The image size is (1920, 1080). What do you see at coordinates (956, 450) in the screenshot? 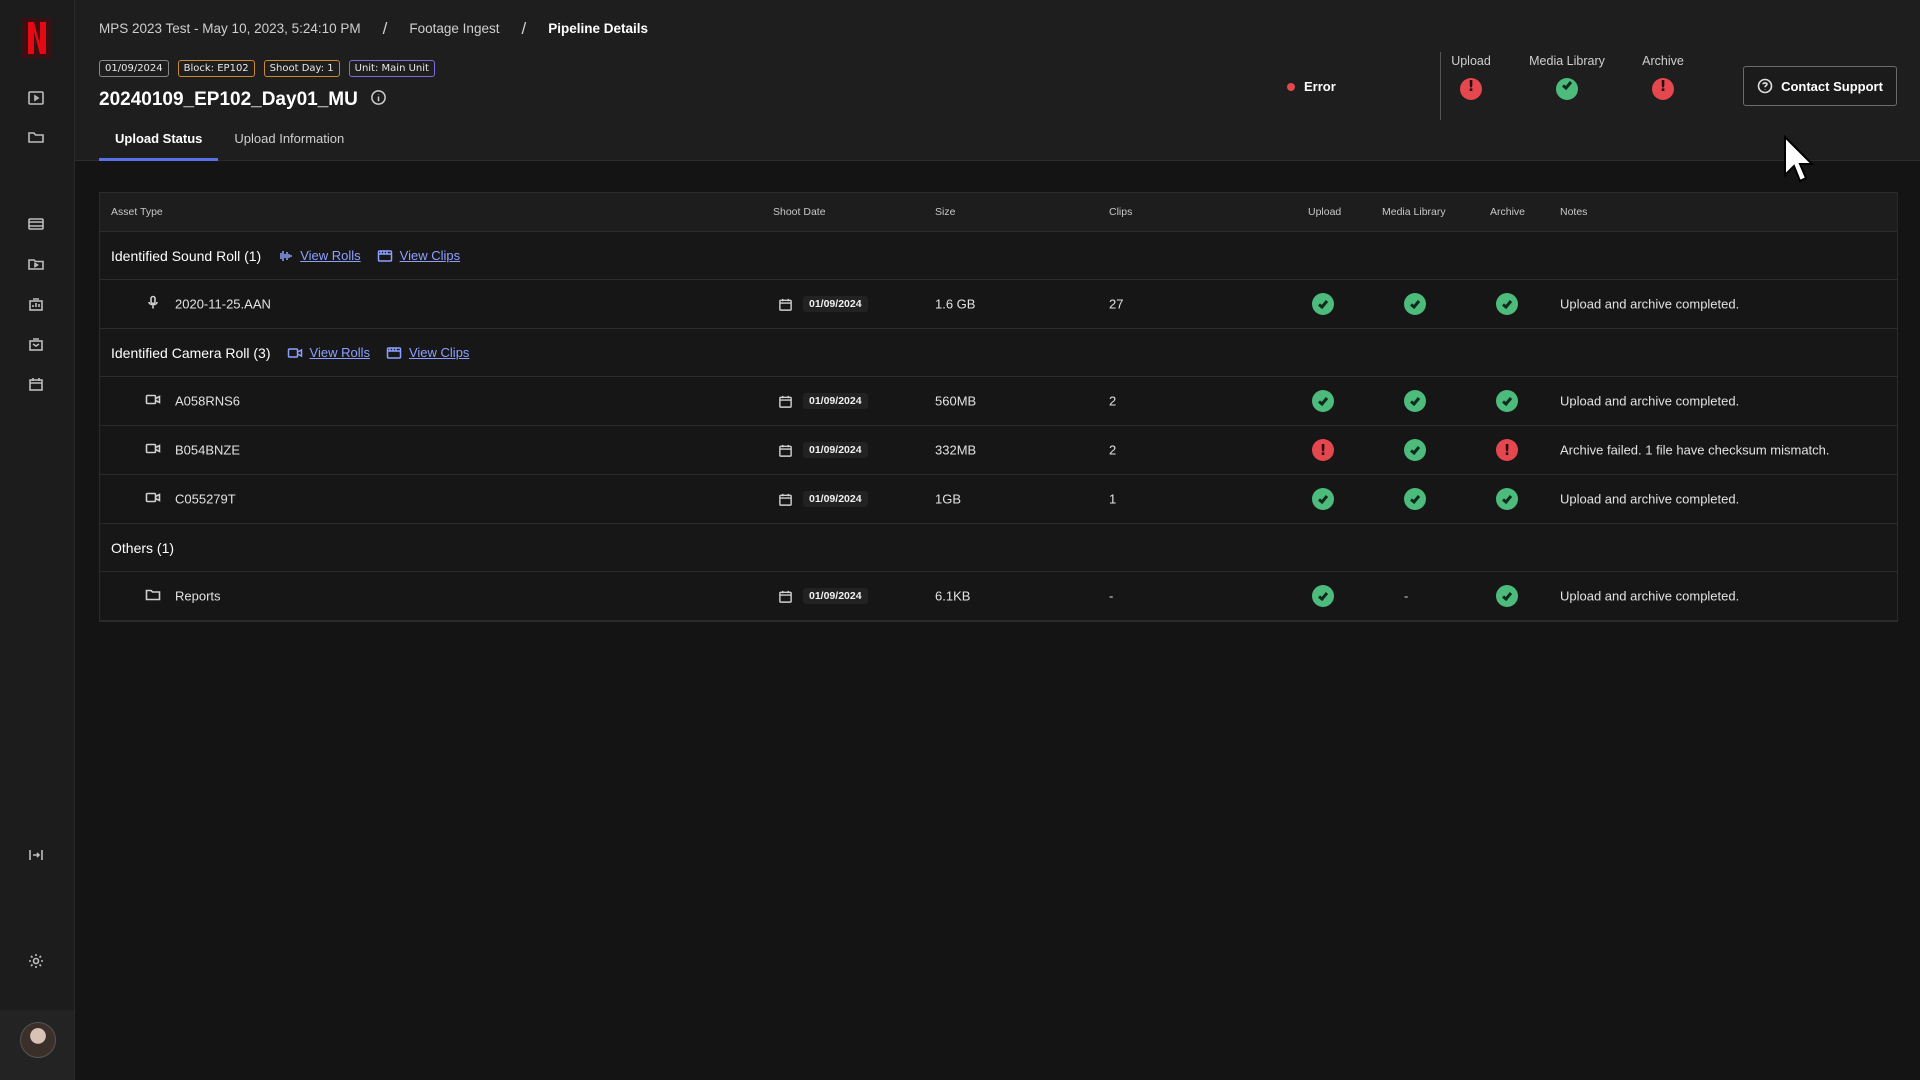
I see `size-value: 332MB` at bounding box center [956, 450].